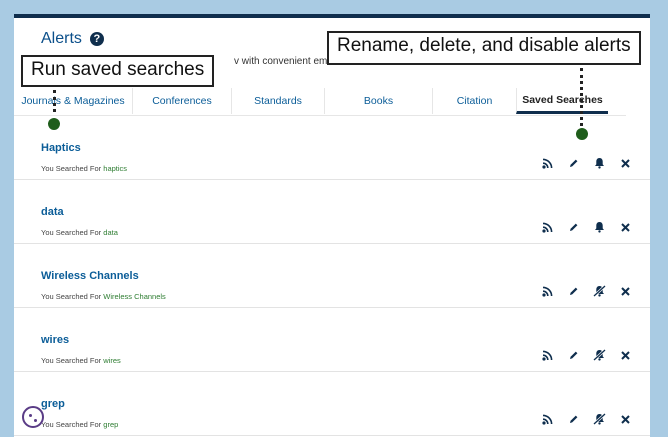 Image resolution: width=668 pixels, height=437 pixels. I want to click on search-term: Wireless Channels, so click(134, 296).